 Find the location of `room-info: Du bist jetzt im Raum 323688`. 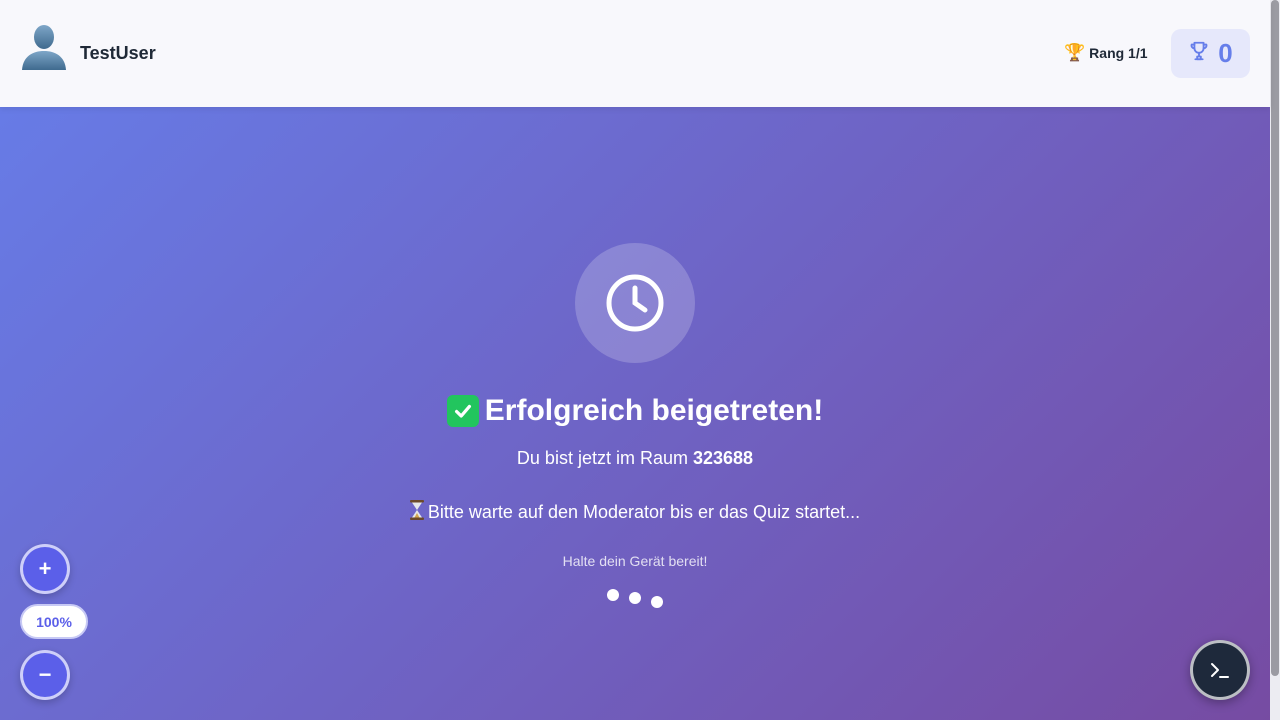

room-info: Du bist jetzt im Raum 323688 is located at coordinates (635, 458).